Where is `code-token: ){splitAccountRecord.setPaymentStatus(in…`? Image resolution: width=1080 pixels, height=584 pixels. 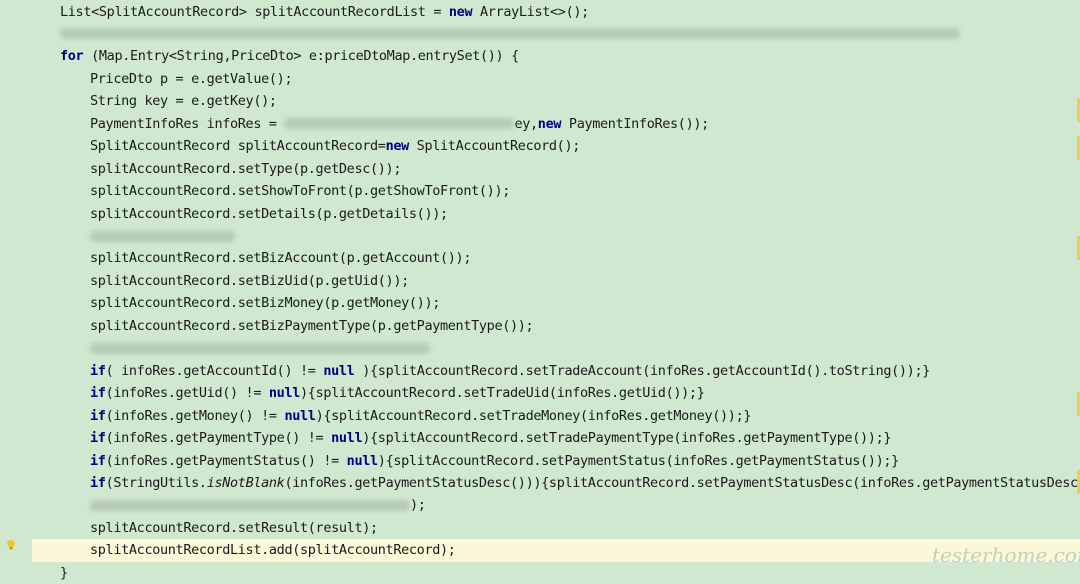 code-token: ){splitAccountRecord.setPaymentStatus(in… is located at coordinates (638, 460).